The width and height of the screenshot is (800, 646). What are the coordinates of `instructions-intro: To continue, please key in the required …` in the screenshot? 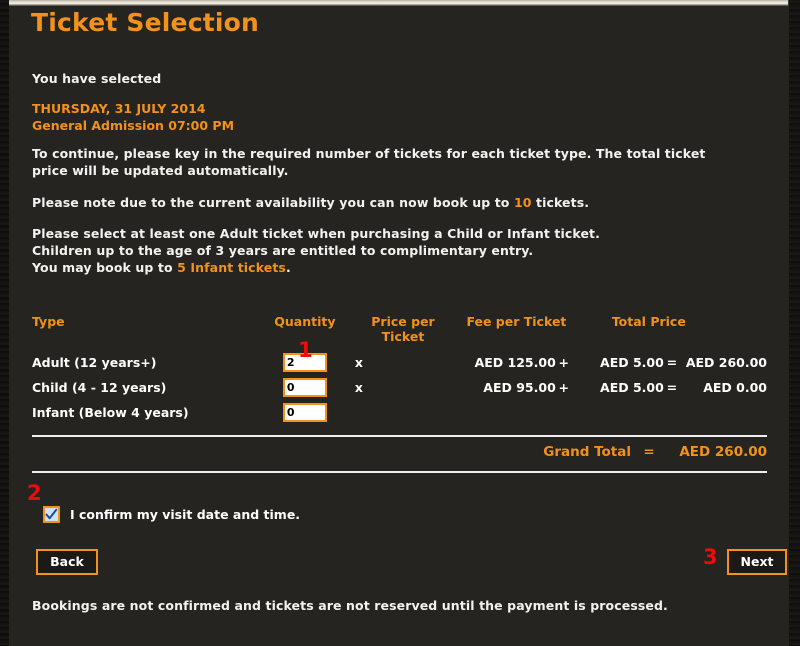 It's located at (369, 162).